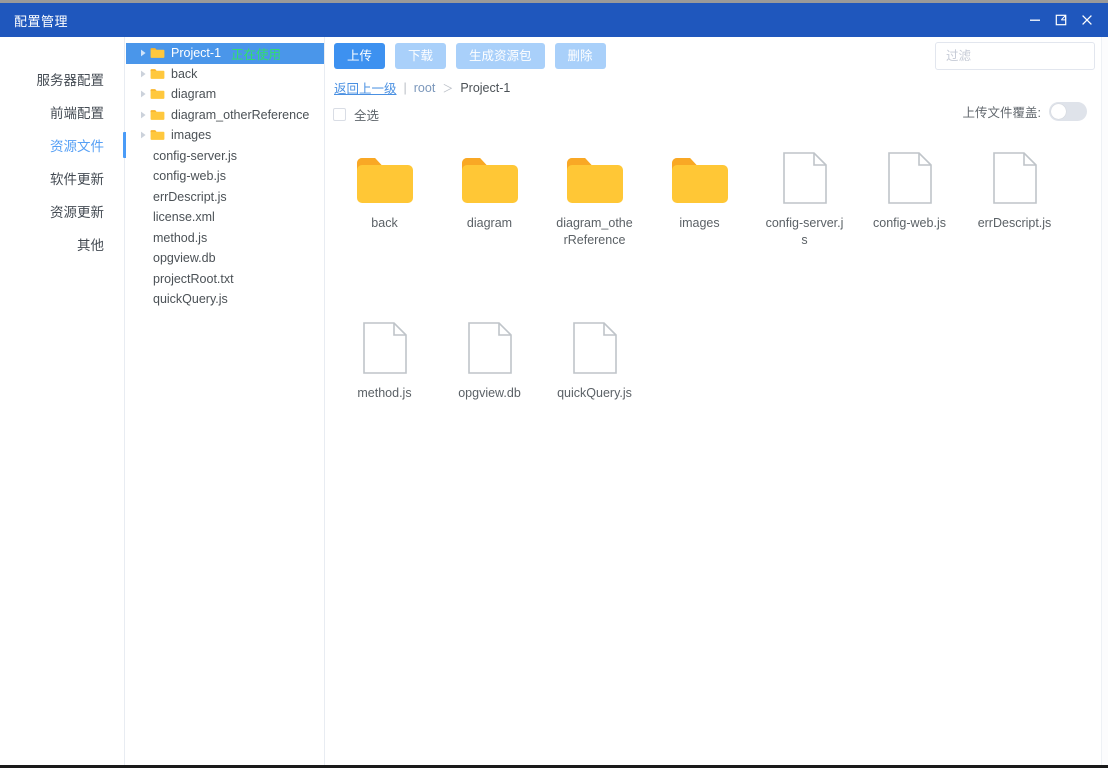 The image size is (1108, 768). I want to click on sidebar-item-label: 前端配置, so click(77, 113).